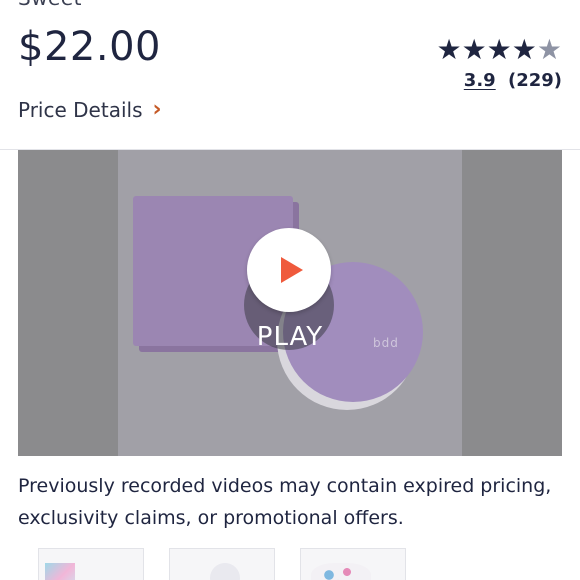  Describe the element at coordinates (157, 109) in the screenshot. I see `chevron-right-icon: ›` at that location.